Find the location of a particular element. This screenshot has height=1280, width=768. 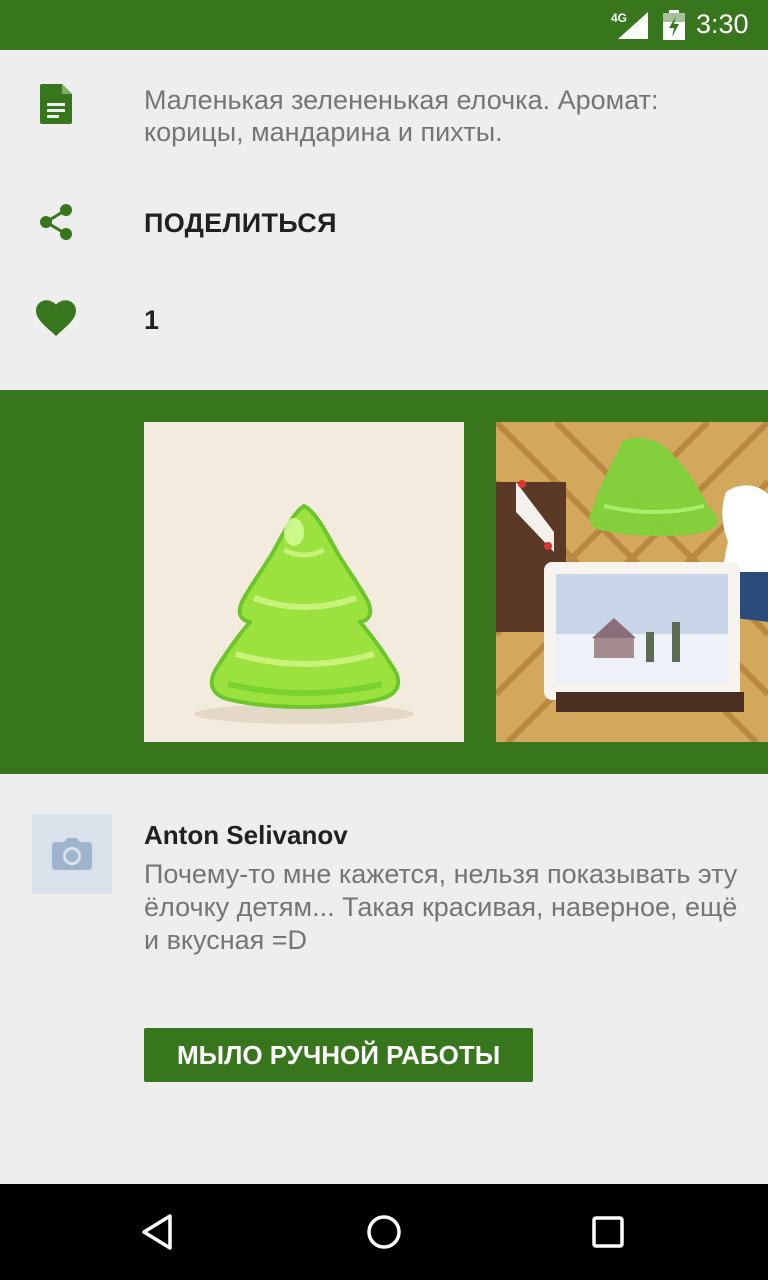

share-icon is located at coordinates (56, 222).